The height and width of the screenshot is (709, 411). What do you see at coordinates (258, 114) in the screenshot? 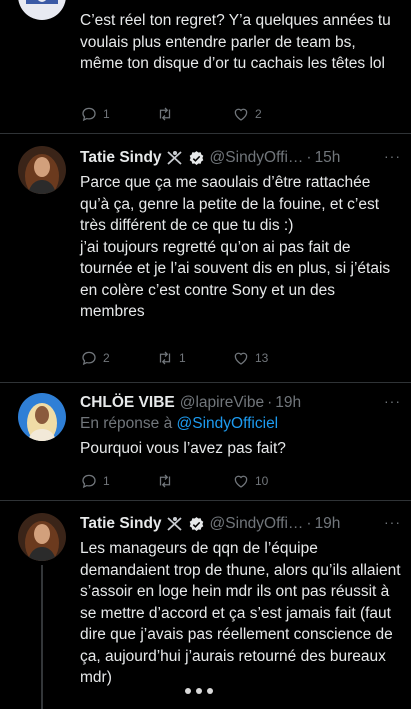
I see `like-count: 2` at bounding box center [258, 114].